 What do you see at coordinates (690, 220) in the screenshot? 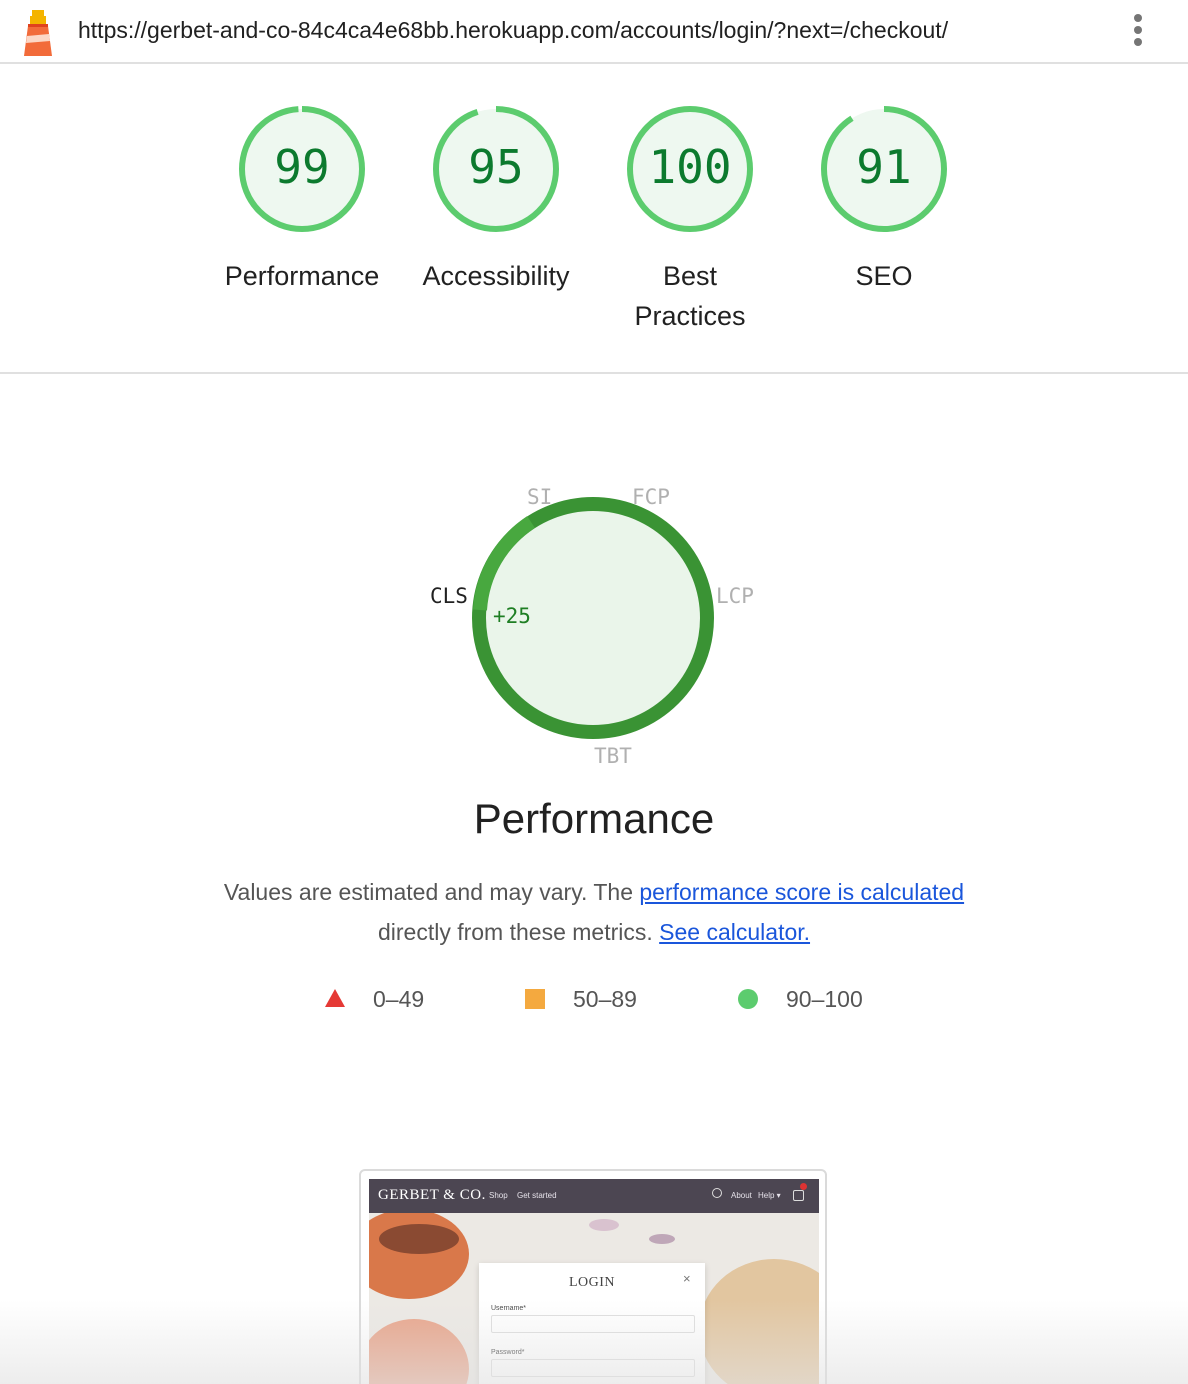
I see `gauge-best-practices: 100 Best Practices` at bounding box center [690, 220].